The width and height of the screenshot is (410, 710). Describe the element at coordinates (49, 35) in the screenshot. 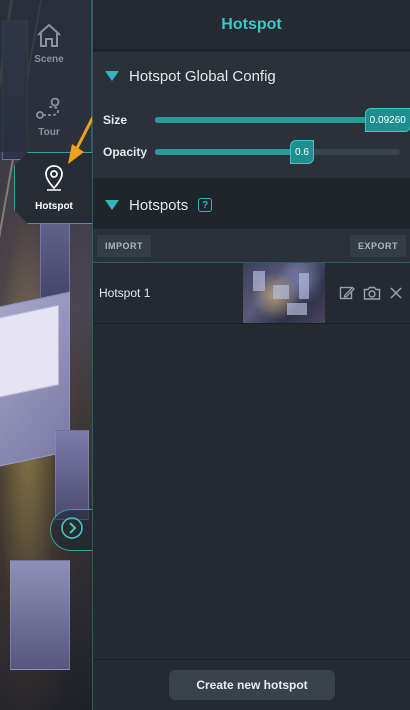

I see `home-icon` at that location.